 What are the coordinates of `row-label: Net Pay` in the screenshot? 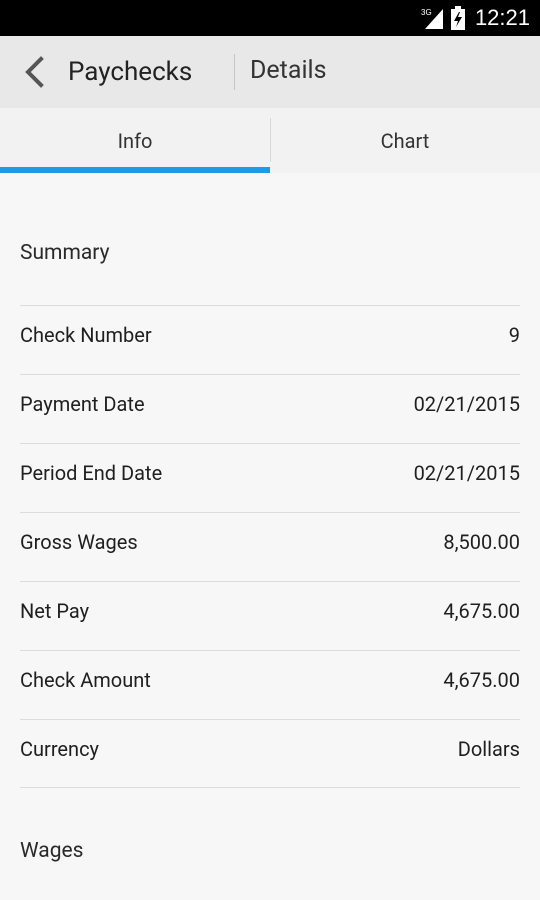 It's located at (55, 611).